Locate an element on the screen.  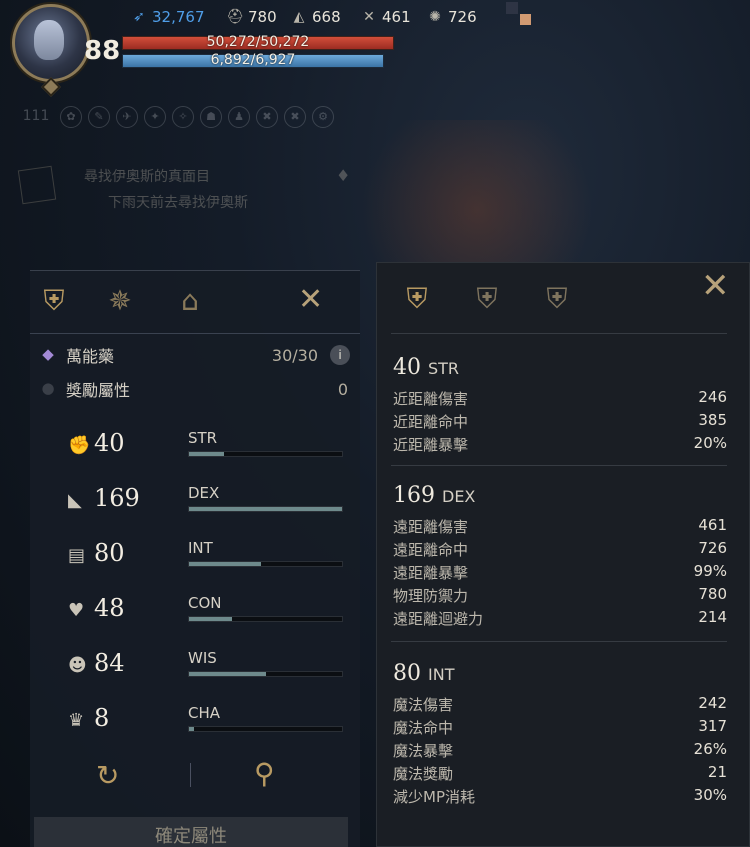
spark-value: 726 is located at coordinates (462, 17).